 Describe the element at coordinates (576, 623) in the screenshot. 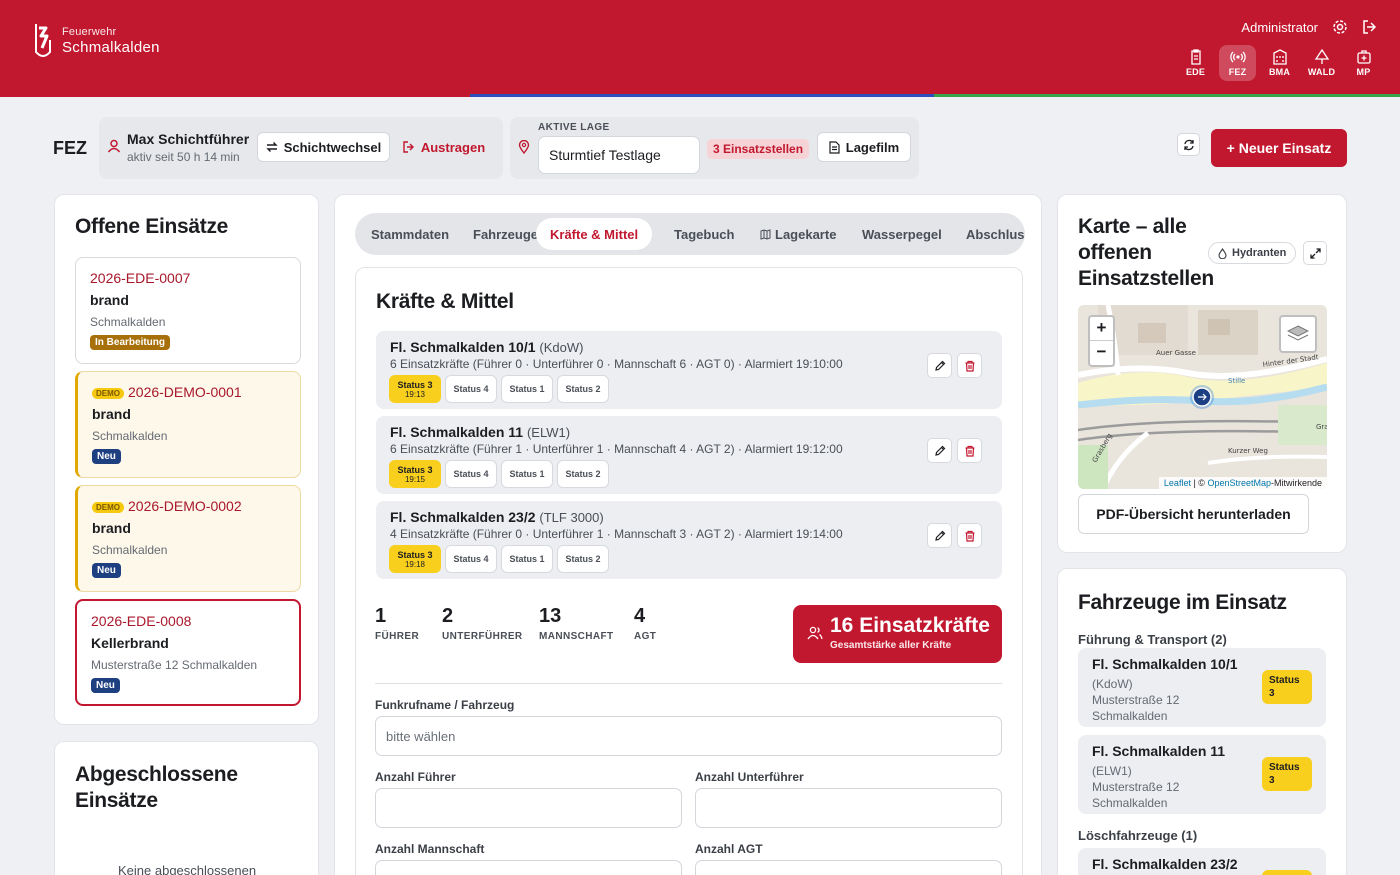

I see `forces-total: 13 MANNSCHAFT` at that location.